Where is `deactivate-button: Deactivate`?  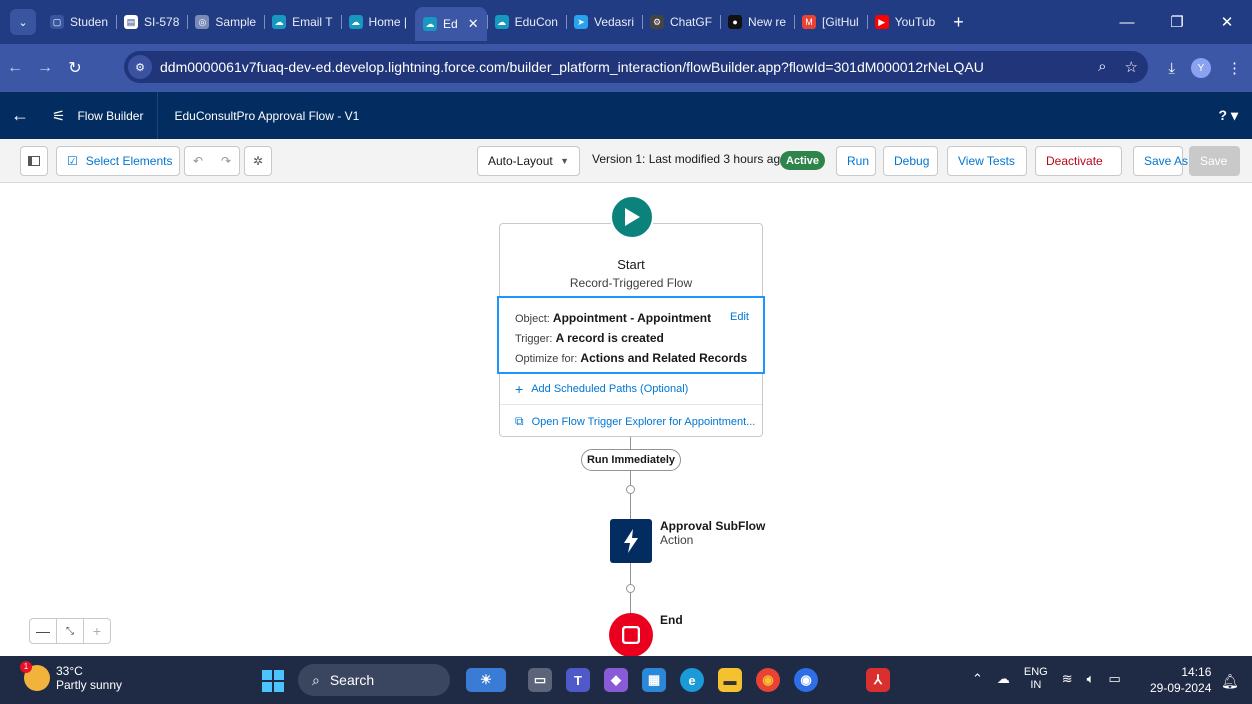
deactivate-button: Deactivate is located at coordinates (1078, 161).